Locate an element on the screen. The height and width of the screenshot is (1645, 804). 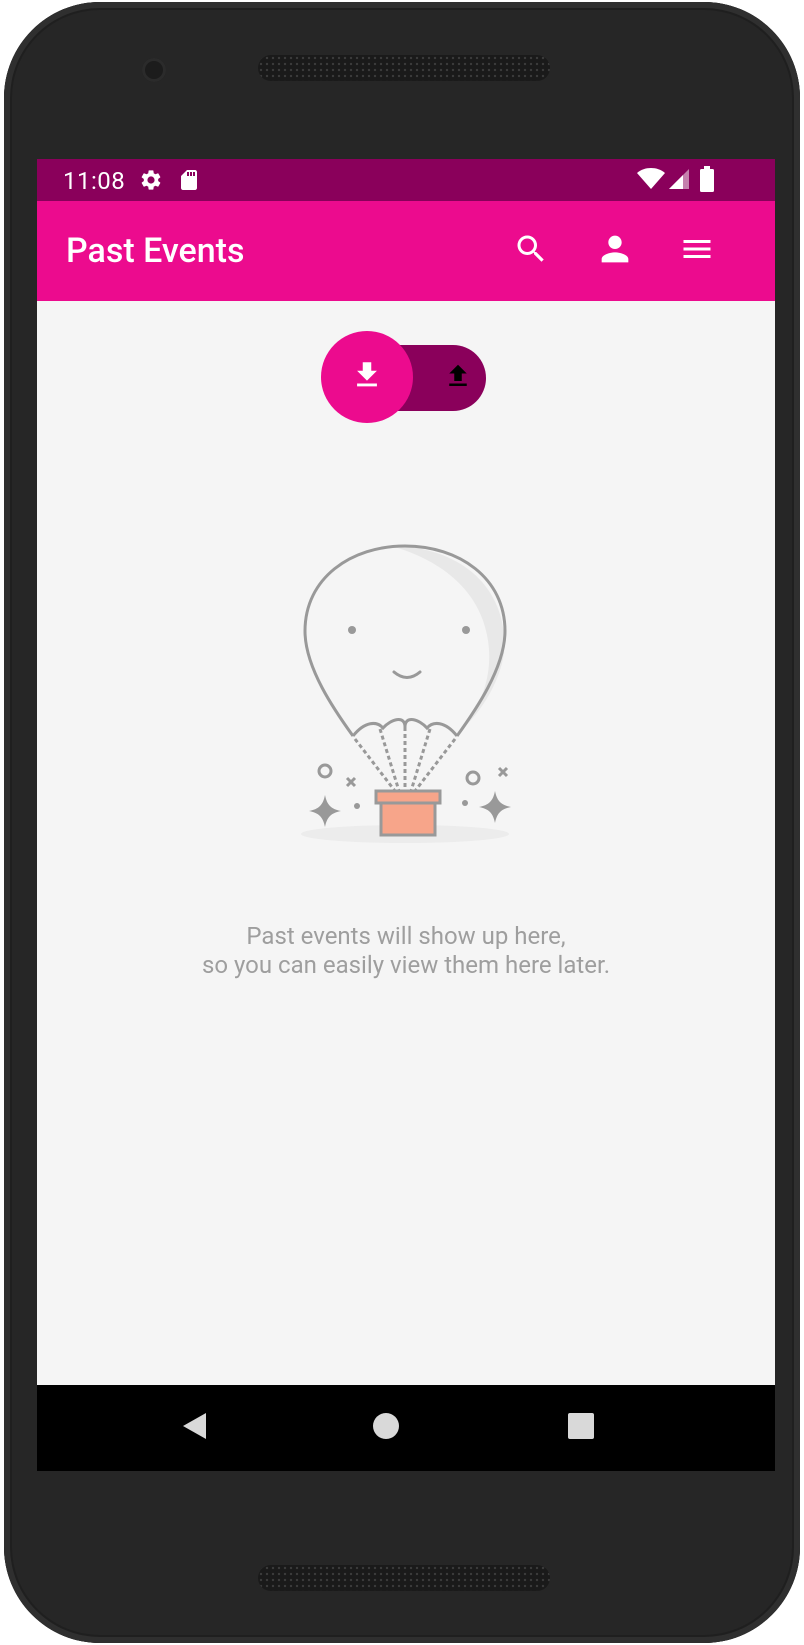
empty-state-line1: Past events will show up here, is located at coordinates (406, 936).